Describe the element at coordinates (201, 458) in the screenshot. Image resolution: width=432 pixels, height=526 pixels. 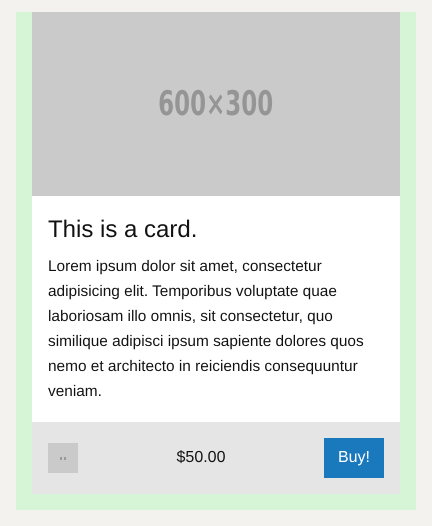
I see `price: $50.00` at that location.